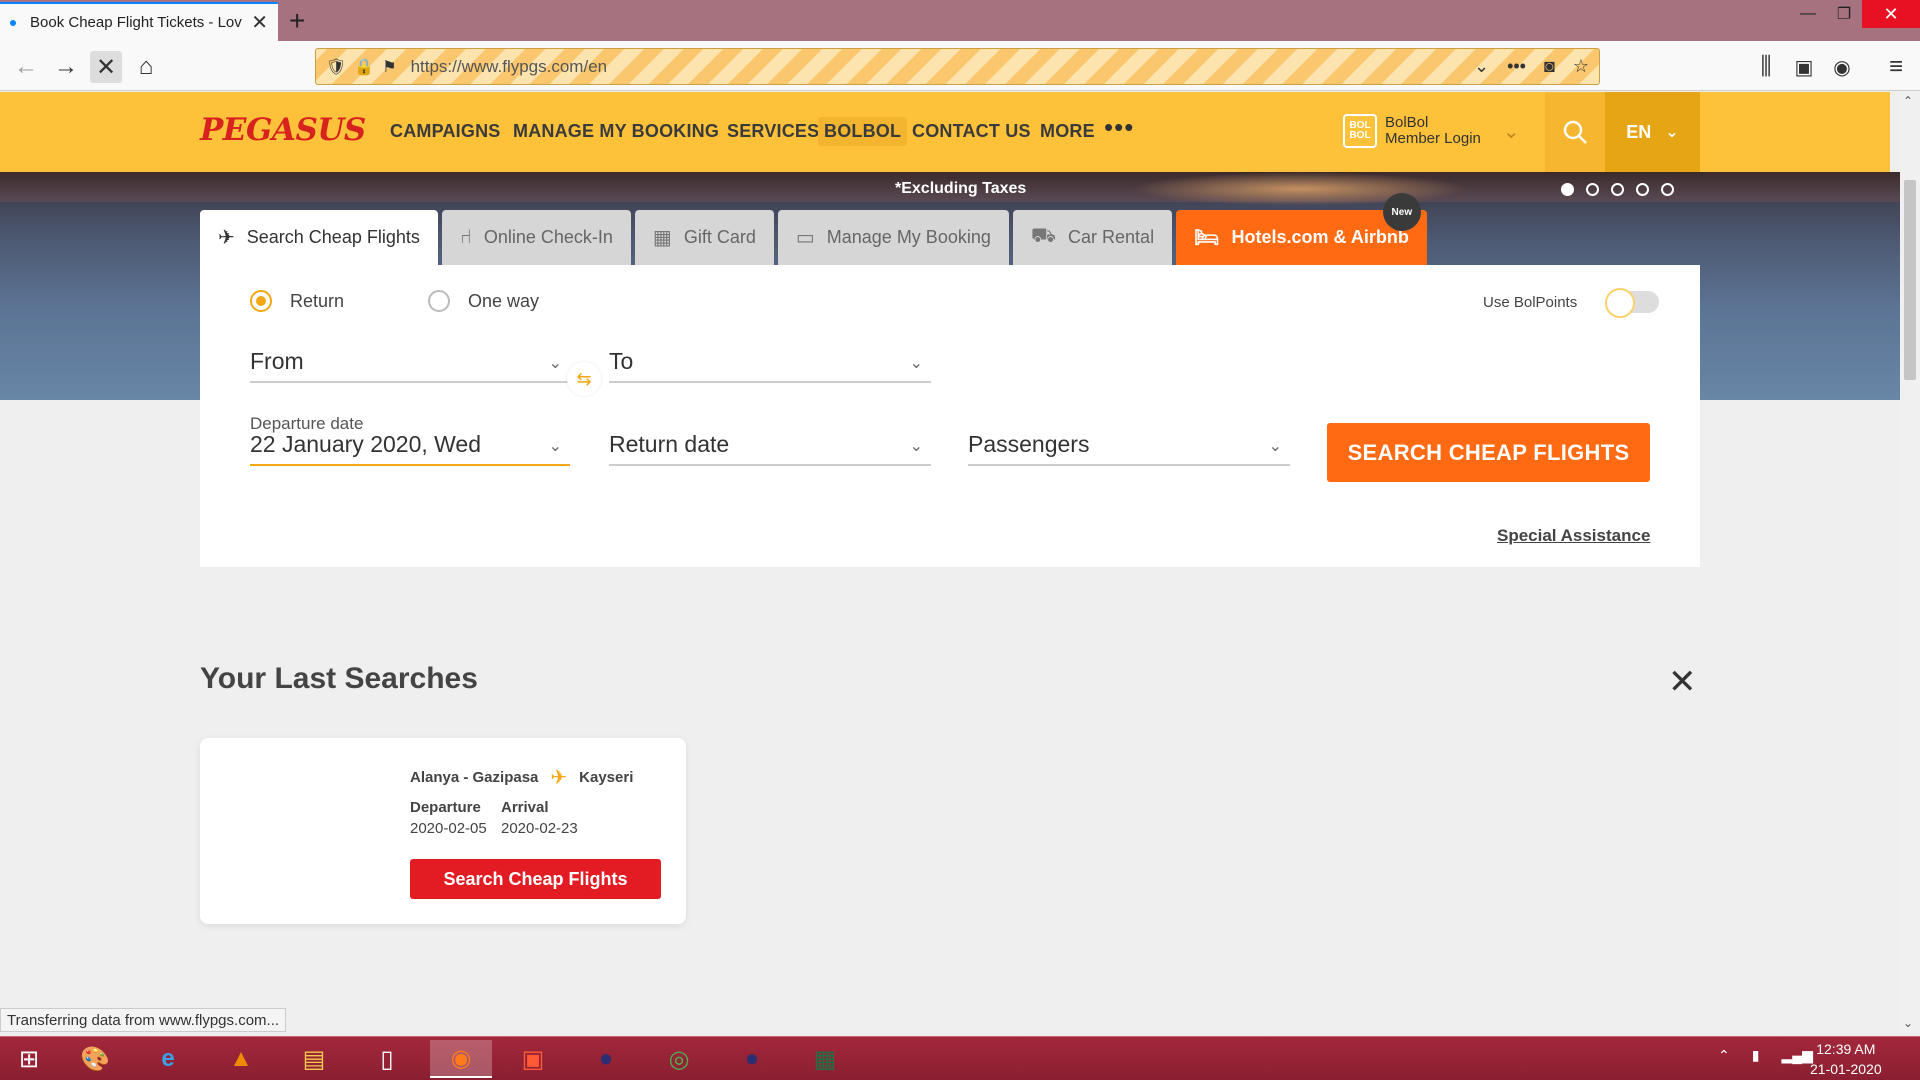 The width and height of the screenshot is (1920, 1080). What do you see at coordinates (95, 1059) in the screenshot?
I see `paint-icon: 🎨` at bounding box center [95, 1059].